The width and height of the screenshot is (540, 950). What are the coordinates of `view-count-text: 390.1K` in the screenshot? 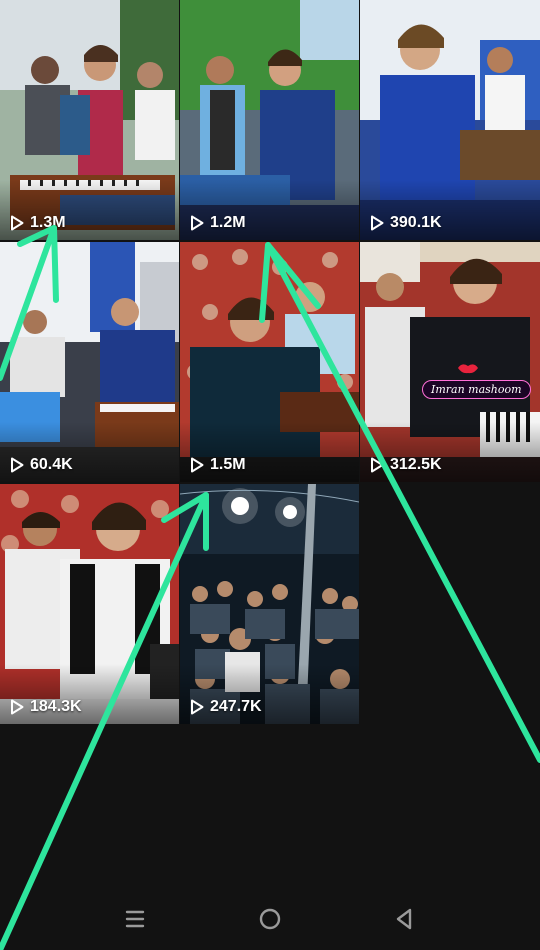 It's located at (416, 222).